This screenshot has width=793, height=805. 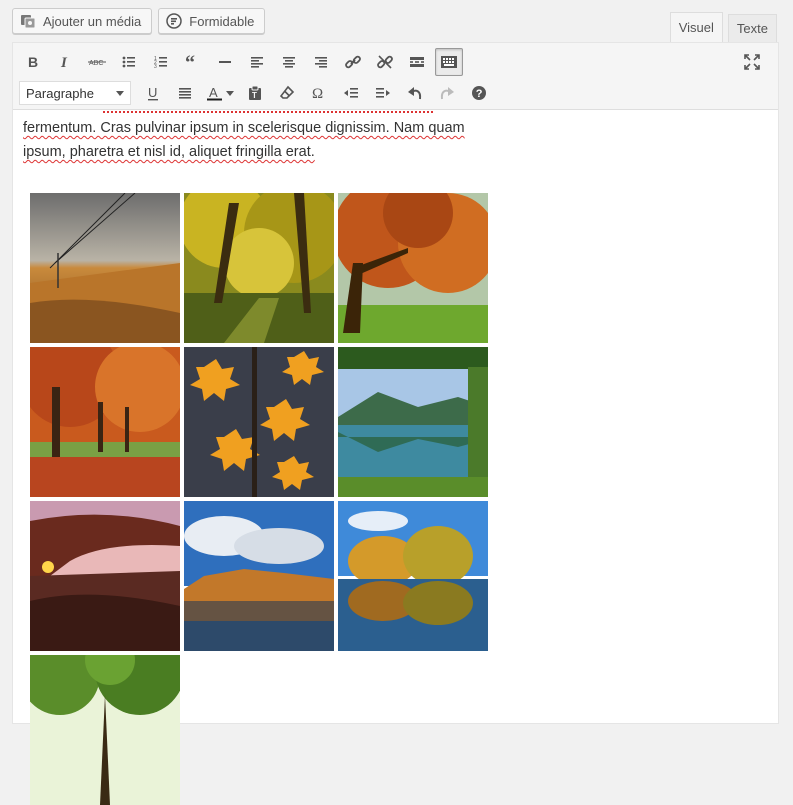 What do you see at coordinates (413, 268) in the screenshot?
I see `gallery-image-orange-tree-meadow` at bounding box center [413, 268].